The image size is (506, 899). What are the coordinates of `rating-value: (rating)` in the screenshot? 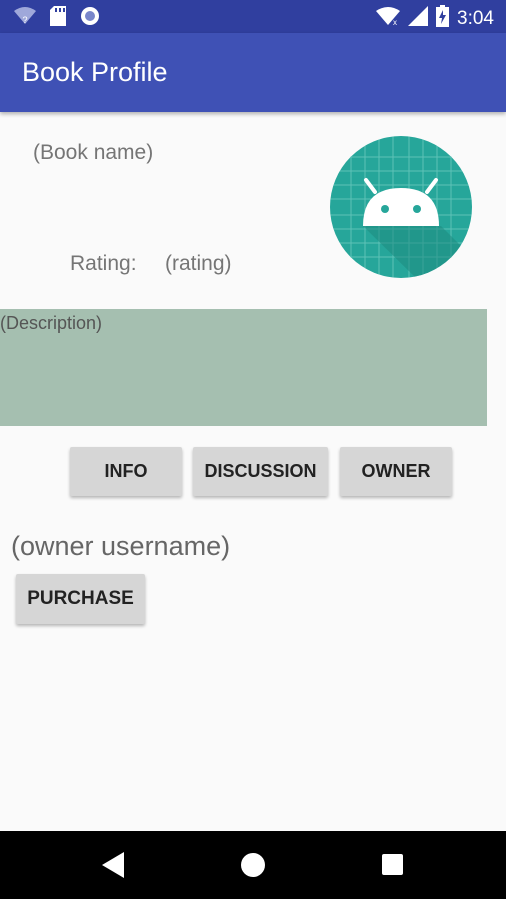 It's located at (198, 263).